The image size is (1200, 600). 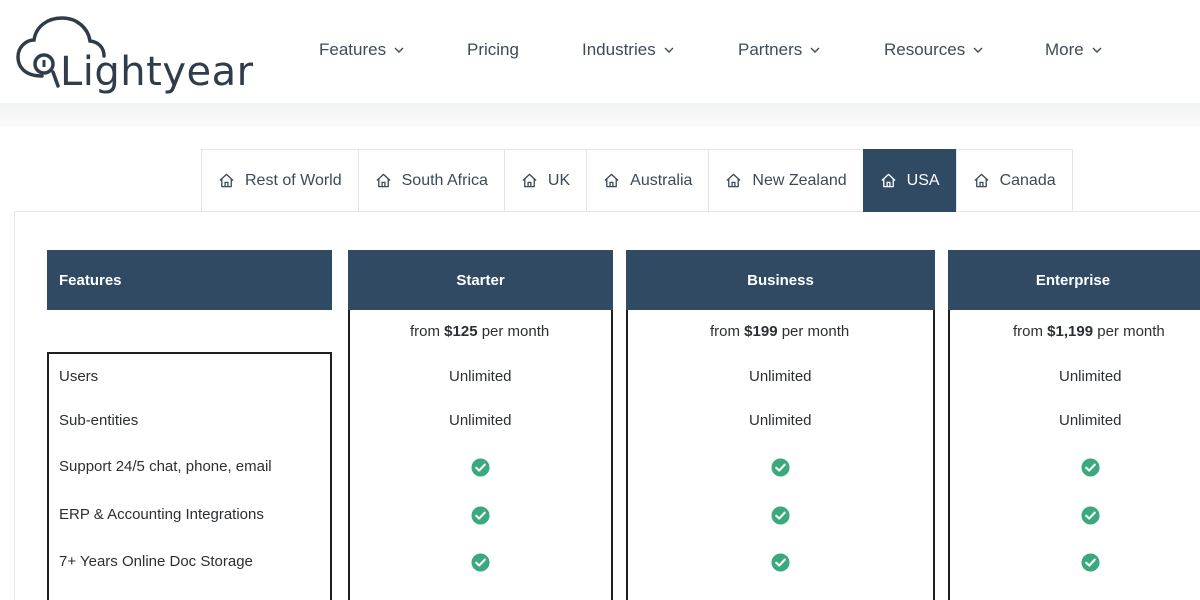 I want to click on nav-industries: Industries, so click(x=628, y=50).